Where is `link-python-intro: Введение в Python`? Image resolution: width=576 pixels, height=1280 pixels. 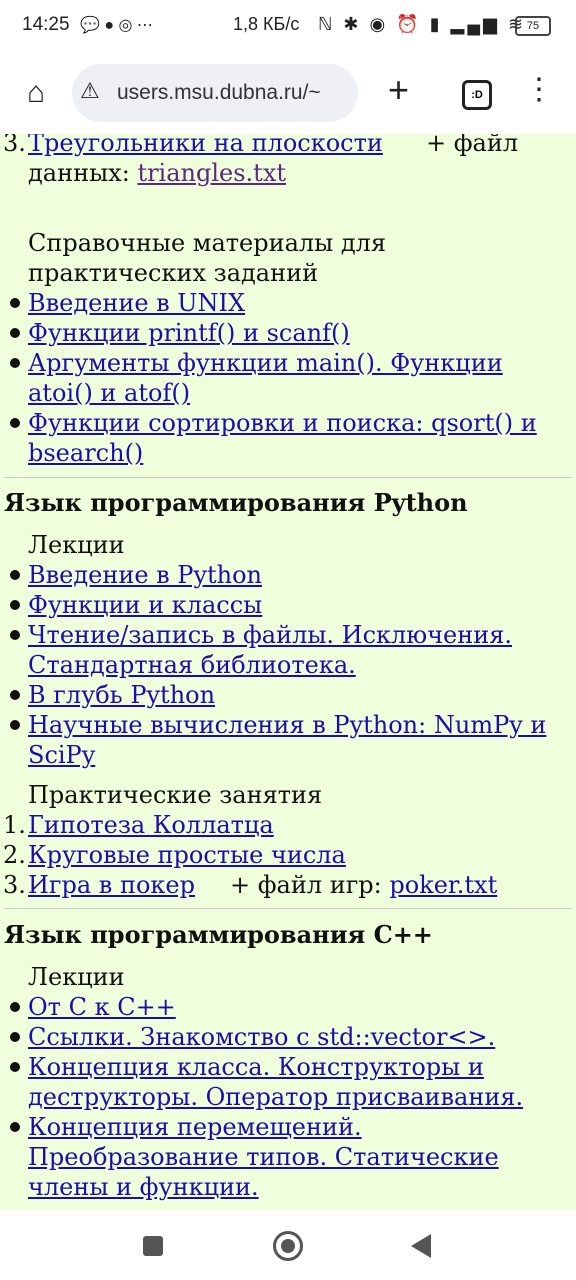 link-python-intro: Введение в Python is located at coordinates (145, 575).